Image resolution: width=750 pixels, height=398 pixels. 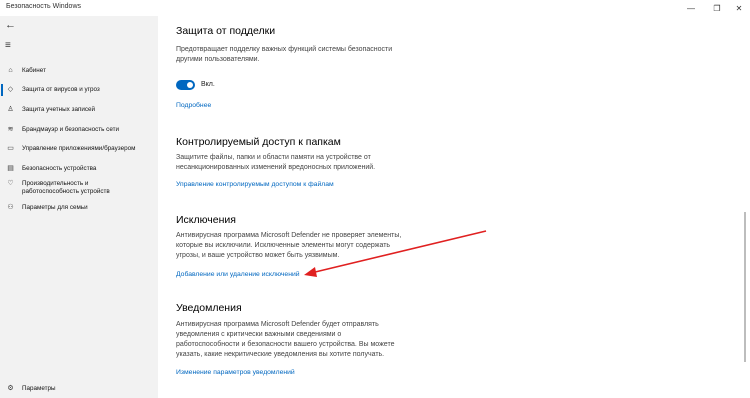 What do you see at coordinates (310, 272) in the screenshot?
I see `arrow-head` at bounding box center [310, 272].